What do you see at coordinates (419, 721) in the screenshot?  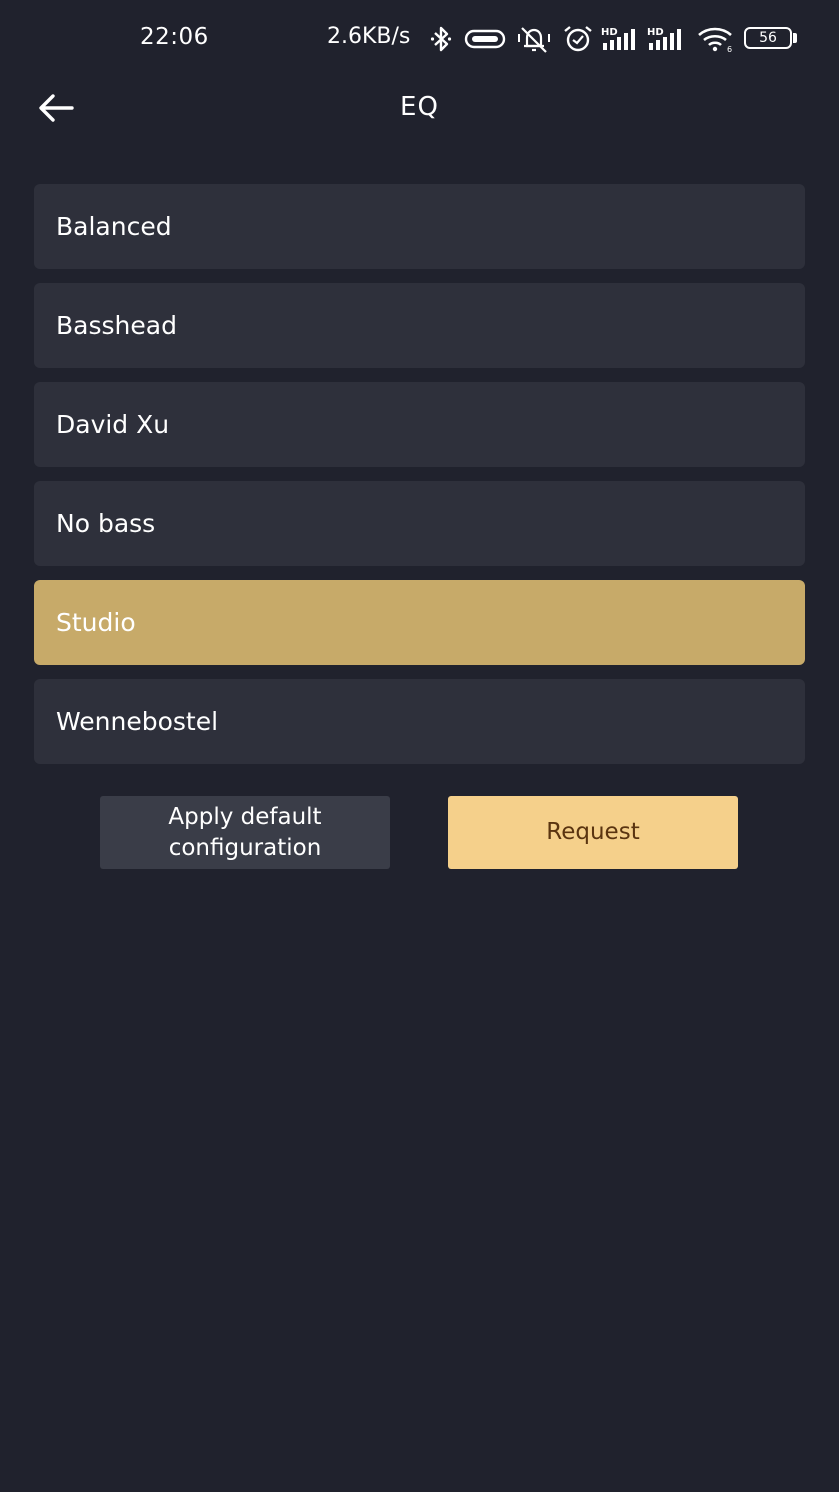 I see `preset-item-wennebostel: Wennebostel` at bounding box center [419, 721].